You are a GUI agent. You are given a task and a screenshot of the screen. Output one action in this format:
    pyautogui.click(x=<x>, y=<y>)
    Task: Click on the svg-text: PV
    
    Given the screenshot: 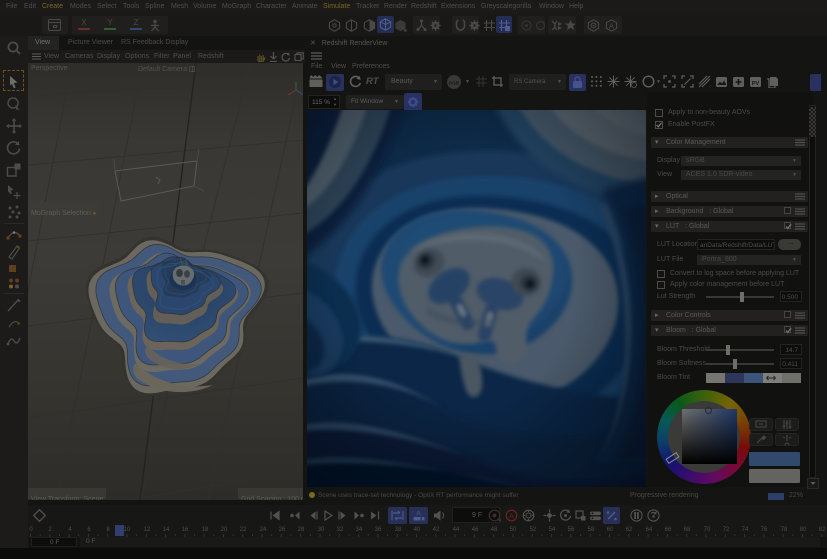 What is the action you would take?
    pyautogui.click(x=756, y=84)
    